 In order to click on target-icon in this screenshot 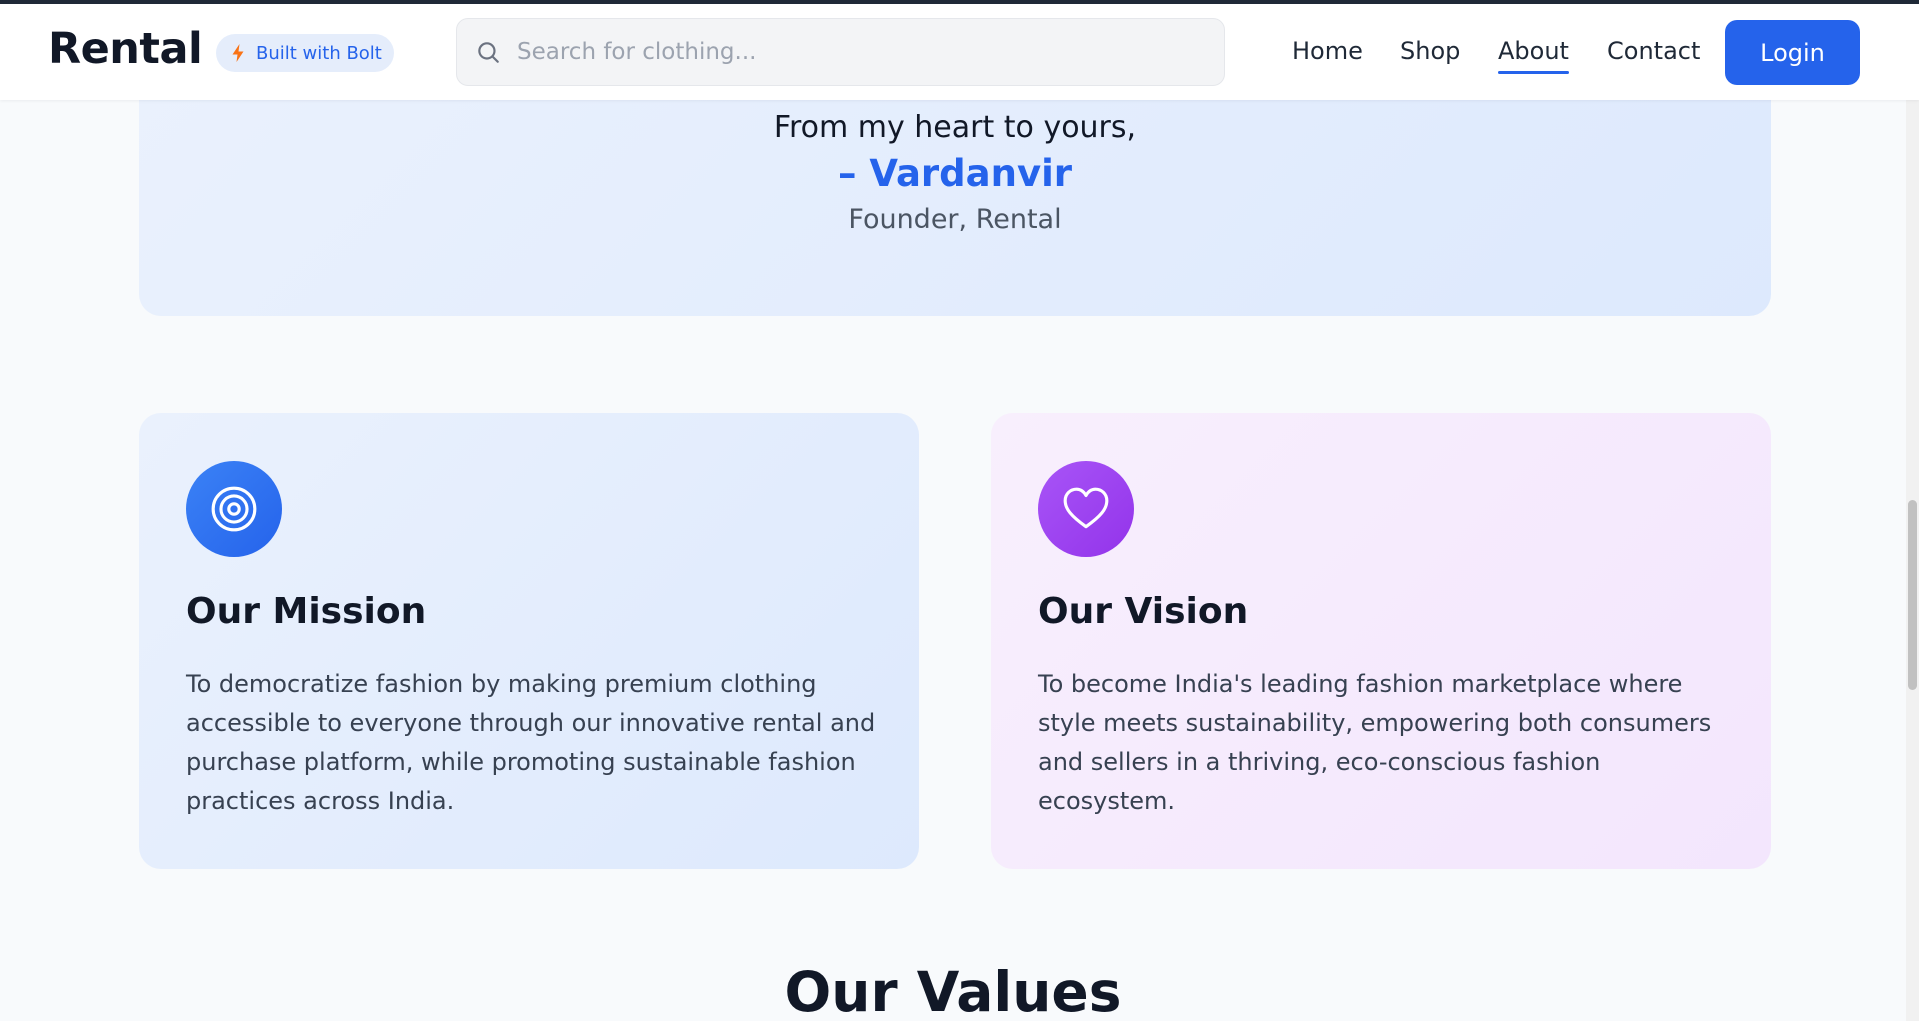, I will do `click(234, 509)`.